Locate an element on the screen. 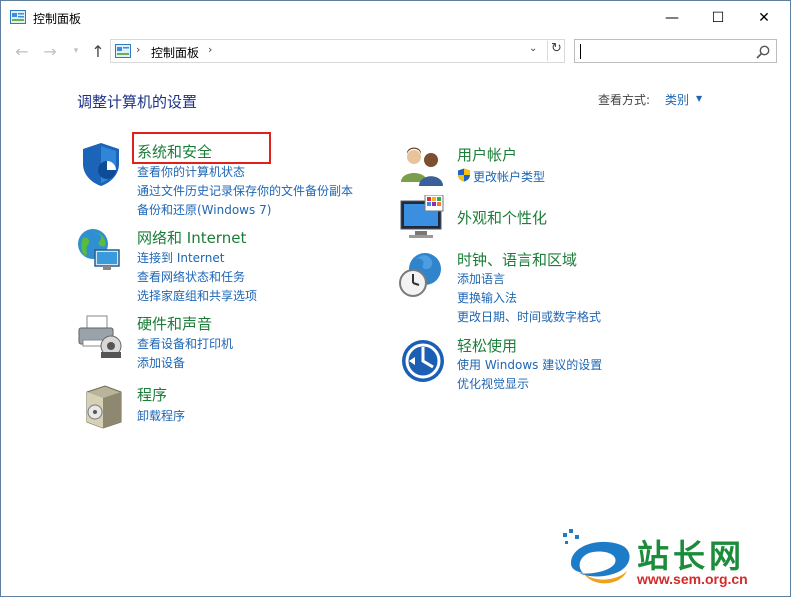 The image size is (791, 597). link-optimize-visual-display: 优化视觉显示 is located at coordinates (493, 383).